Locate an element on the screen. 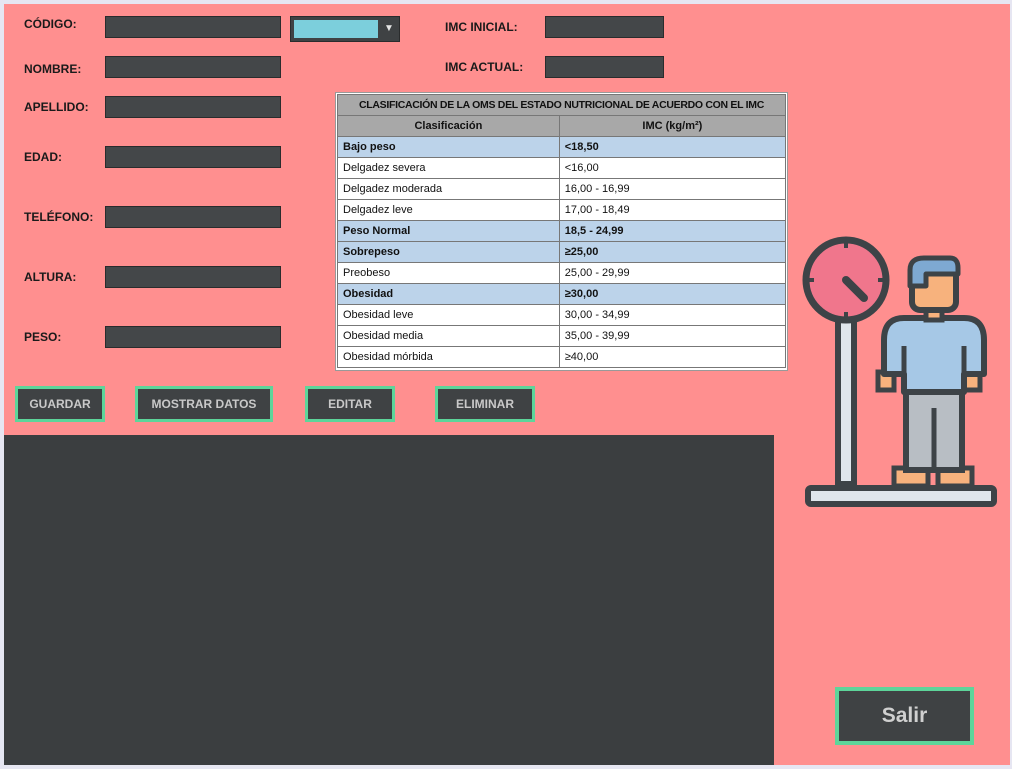 The width and height of the screenshot is (1012, 769). apellido-field is located at coordinates (193, 107).